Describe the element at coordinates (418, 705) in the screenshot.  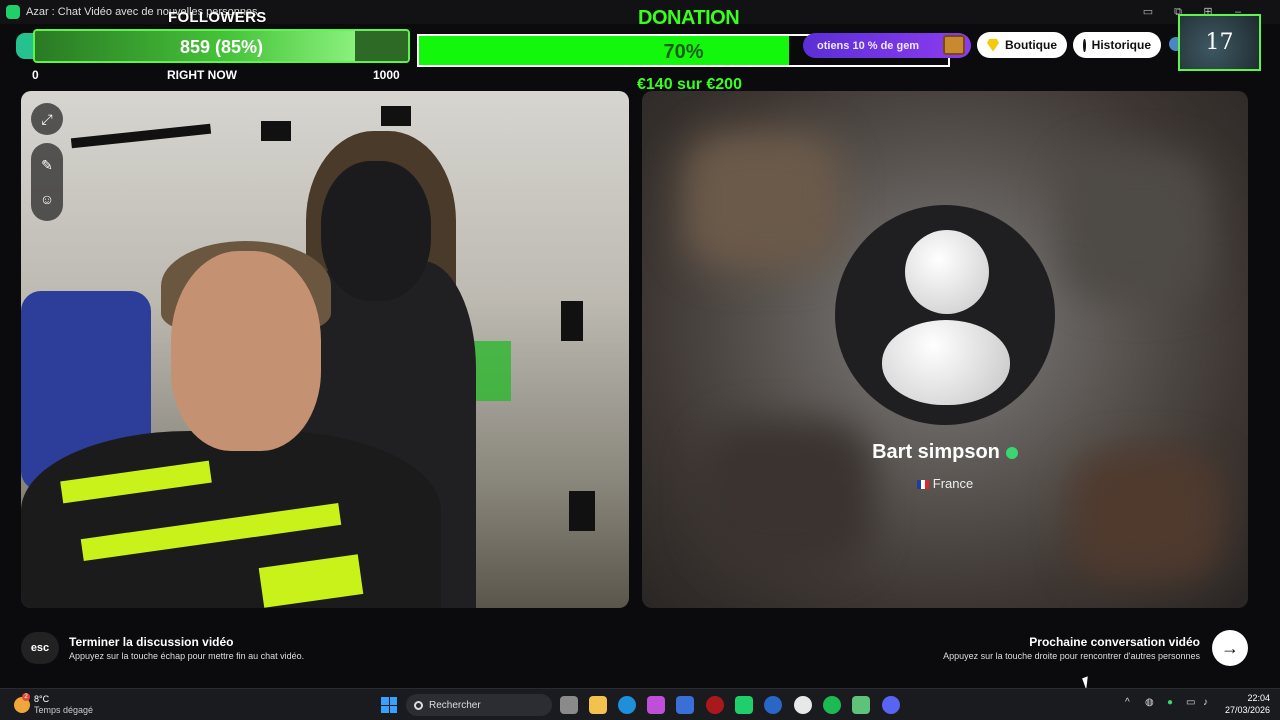
I see `search-icon` at that location.